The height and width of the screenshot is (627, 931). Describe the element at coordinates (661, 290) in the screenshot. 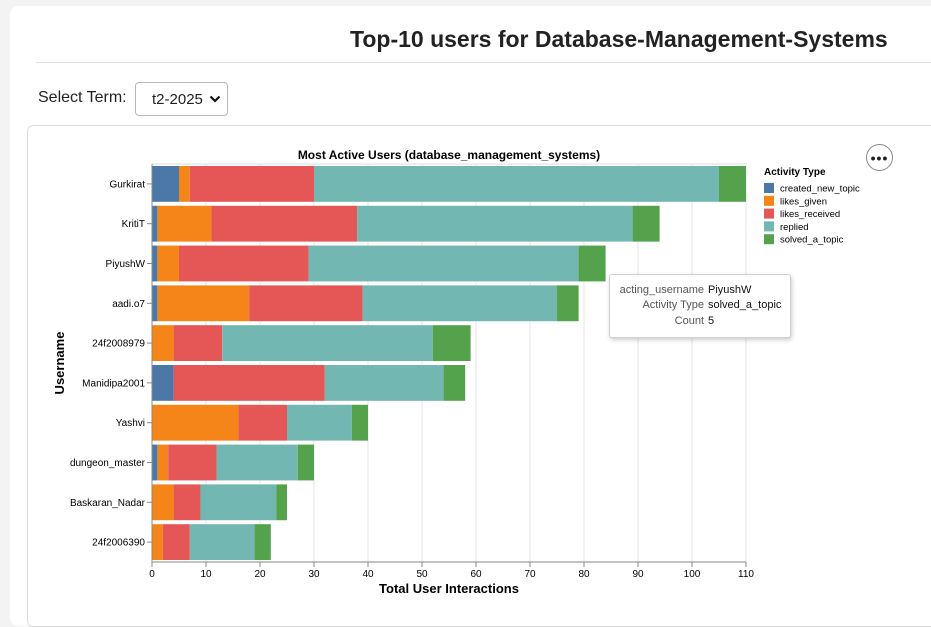

I see `tooltip-key: acting_username` at that location.